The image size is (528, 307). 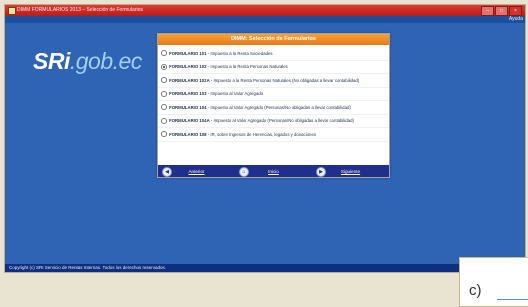 I want to click on logo-text-secondary: .gob.ec, so click(x=105, y=61).